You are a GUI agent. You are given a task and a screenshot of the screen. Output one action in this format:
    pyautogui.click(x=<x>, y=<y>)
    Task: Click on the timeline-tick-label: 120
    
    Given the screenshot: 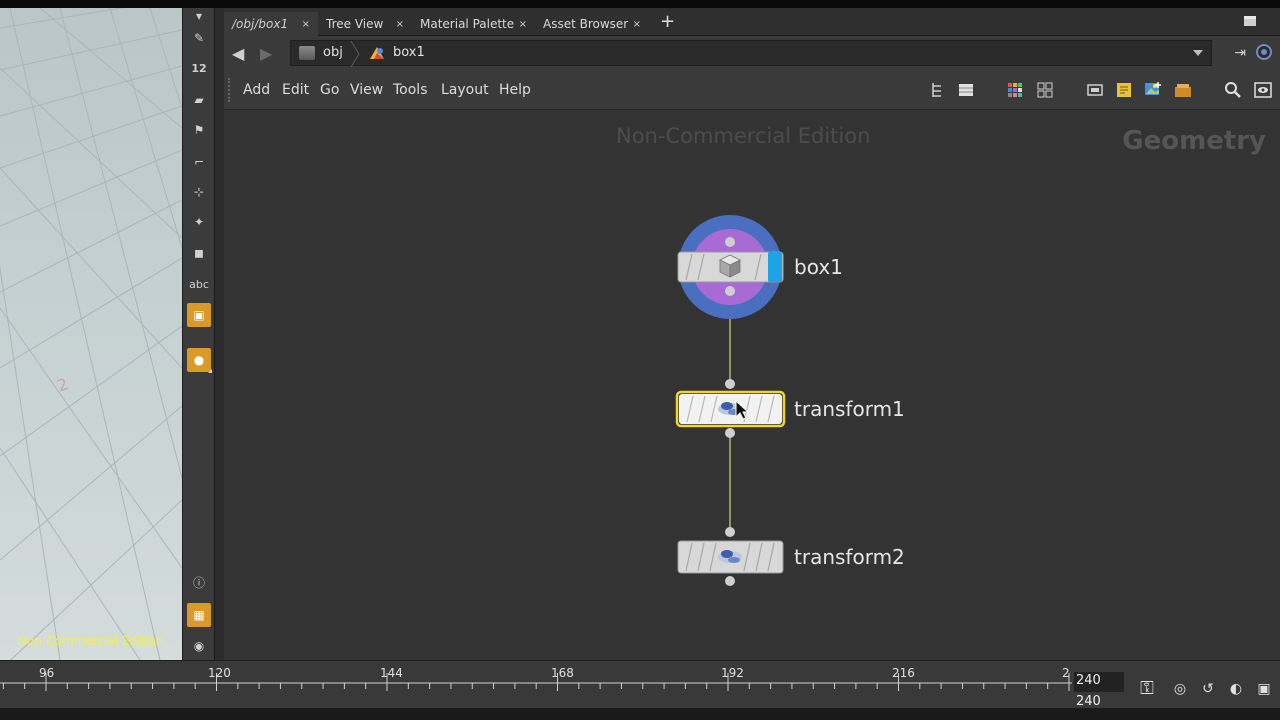 What is the action you would take?
    pyautogui.click(x=219, y=673)
    